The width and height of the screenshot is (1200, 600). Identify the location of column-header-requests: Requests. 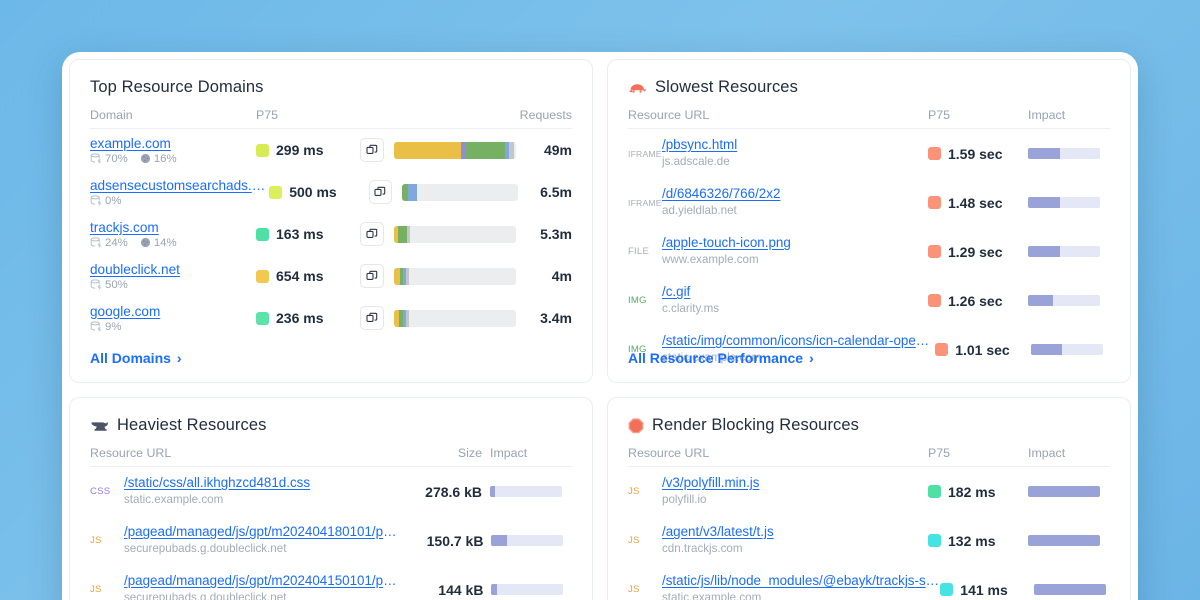
(545, 115).